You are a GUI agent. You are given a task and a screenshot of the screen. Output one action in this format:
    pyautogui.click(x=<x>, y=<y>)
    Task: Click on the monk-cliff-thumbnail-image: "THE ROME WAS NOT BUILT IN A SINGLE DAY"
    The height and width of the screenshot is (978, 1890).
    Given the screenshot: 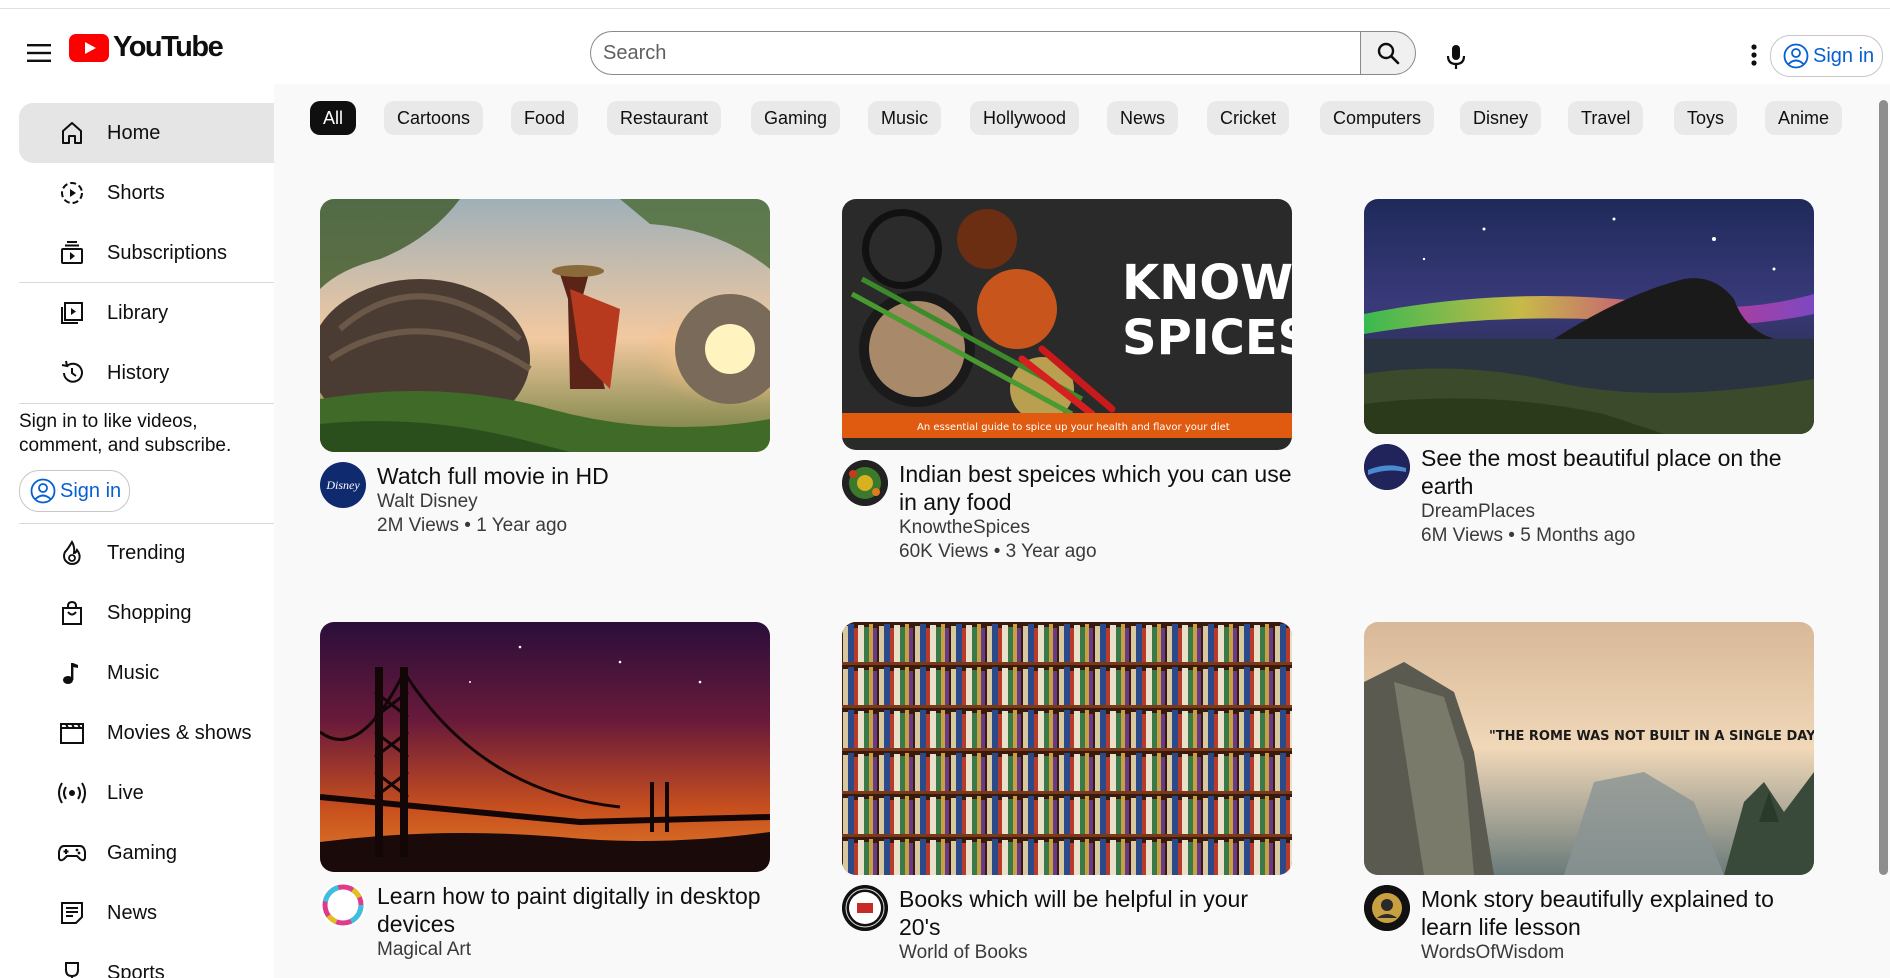 What is the action you would take?
    pyautogui.click(x=1589, y=748)
    